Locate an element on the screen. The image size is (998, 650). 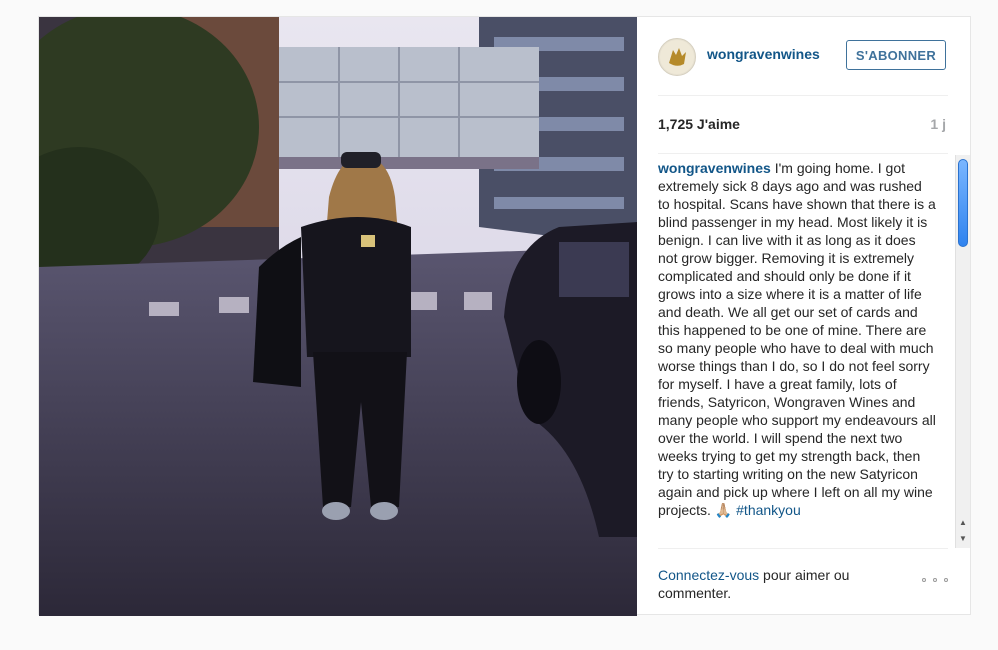
follow-button: S'ABONNER is located at coordinates (896, 55).